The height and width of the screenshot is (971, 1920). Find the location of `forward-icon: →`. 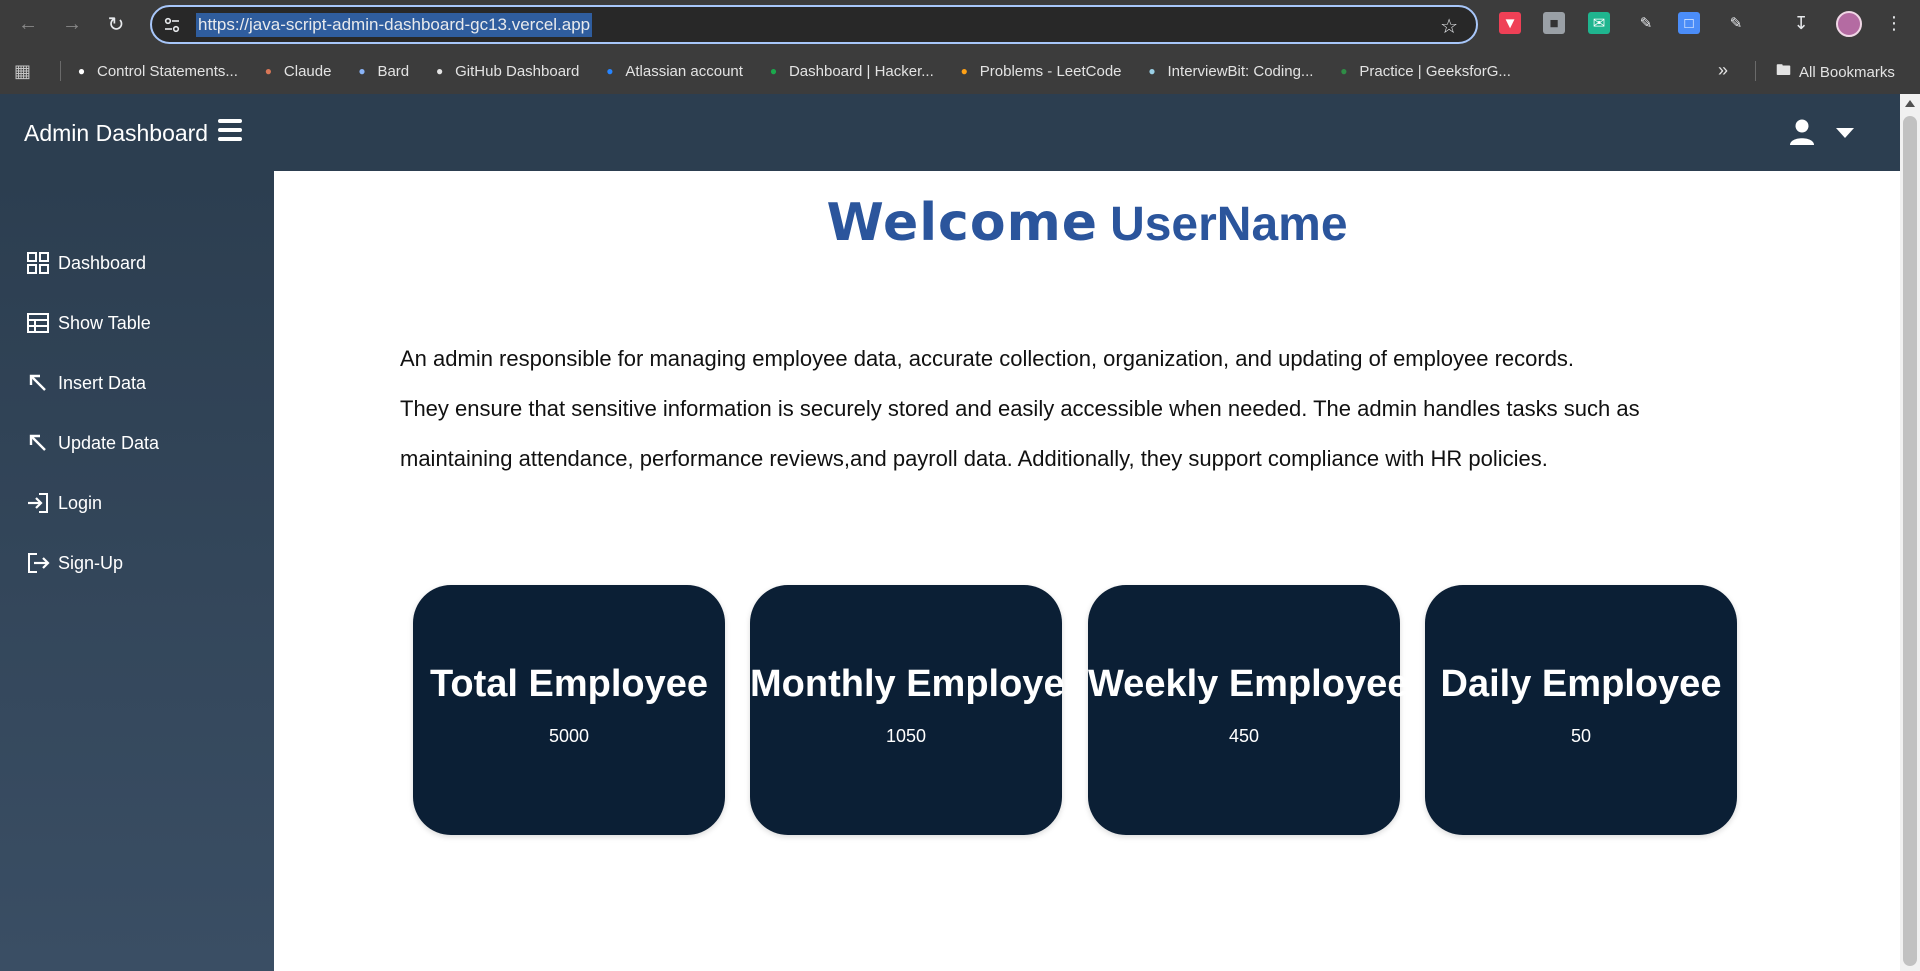

forward-icon: → is located at coordinates (72, 24).